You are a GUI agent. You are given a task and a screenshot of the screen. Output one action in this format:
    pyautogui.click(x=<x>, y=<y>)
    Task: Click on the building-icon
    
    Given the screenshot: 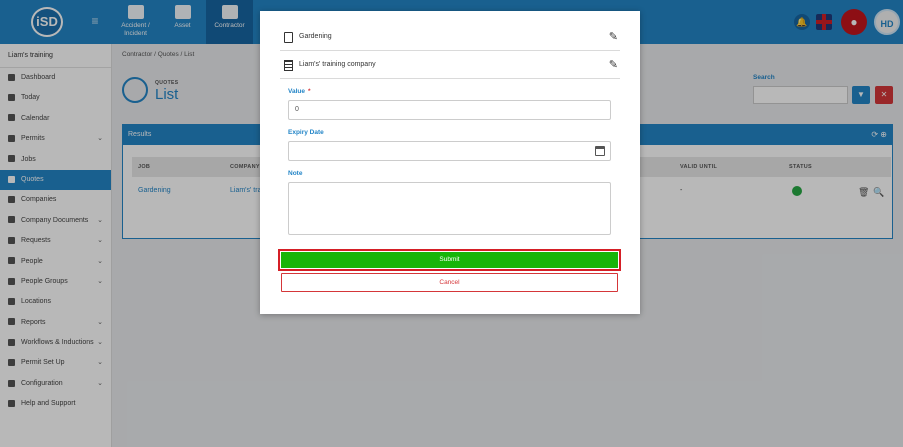 What is the action you would take?
    pyautogui.click(x=288, y=65)
    